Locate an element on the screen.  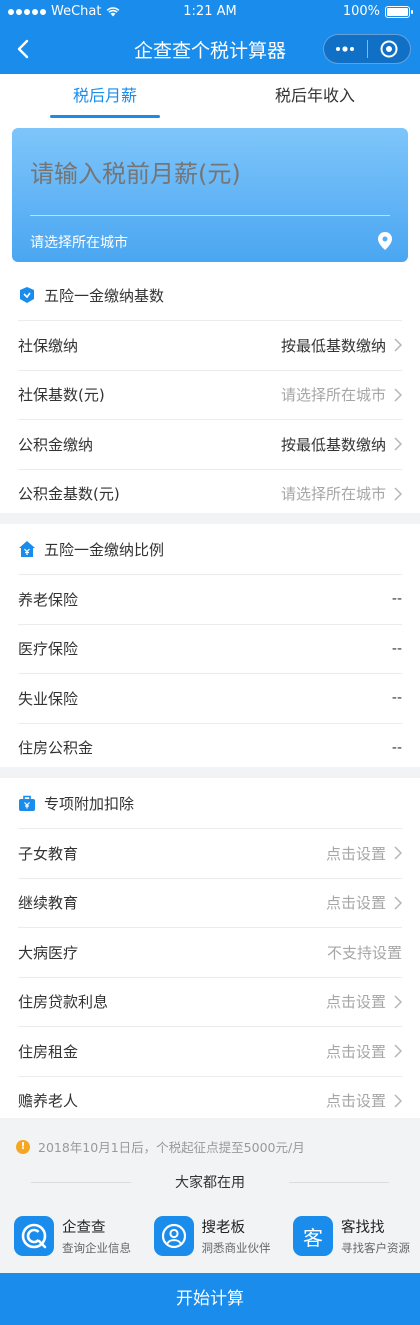
mini-program-capsule is located at coordinates (367, 49).